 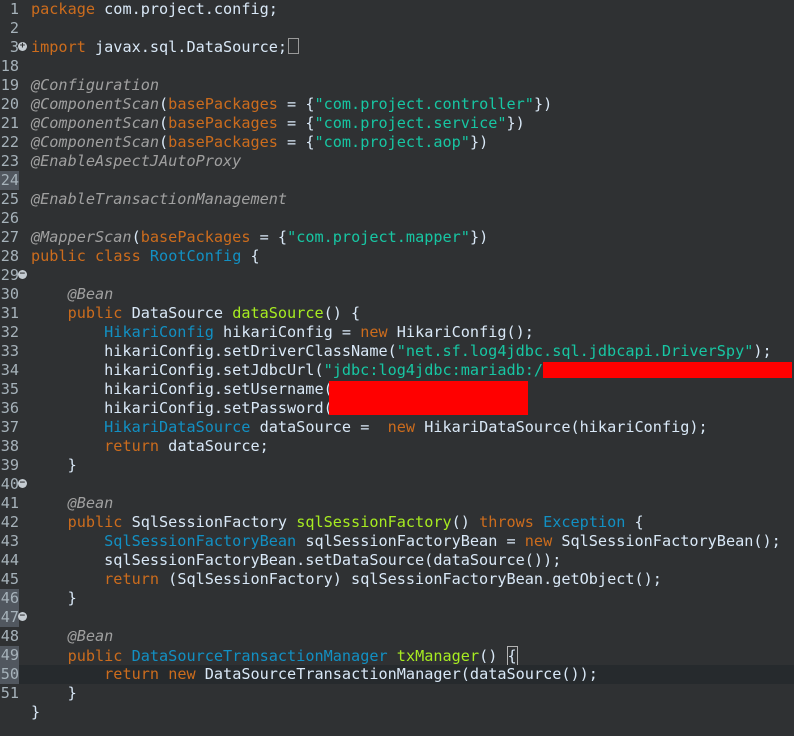 What do you see at coordinates (9, 674) in the screenshot?
I see `line-number: 50` at bounding box center [9, 674].